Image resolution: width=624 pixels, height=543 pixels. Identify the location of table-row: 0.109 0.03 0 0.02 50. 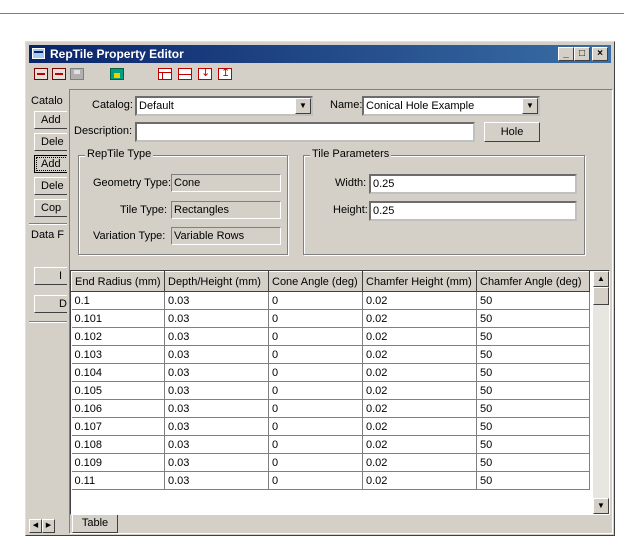
(330, 462).